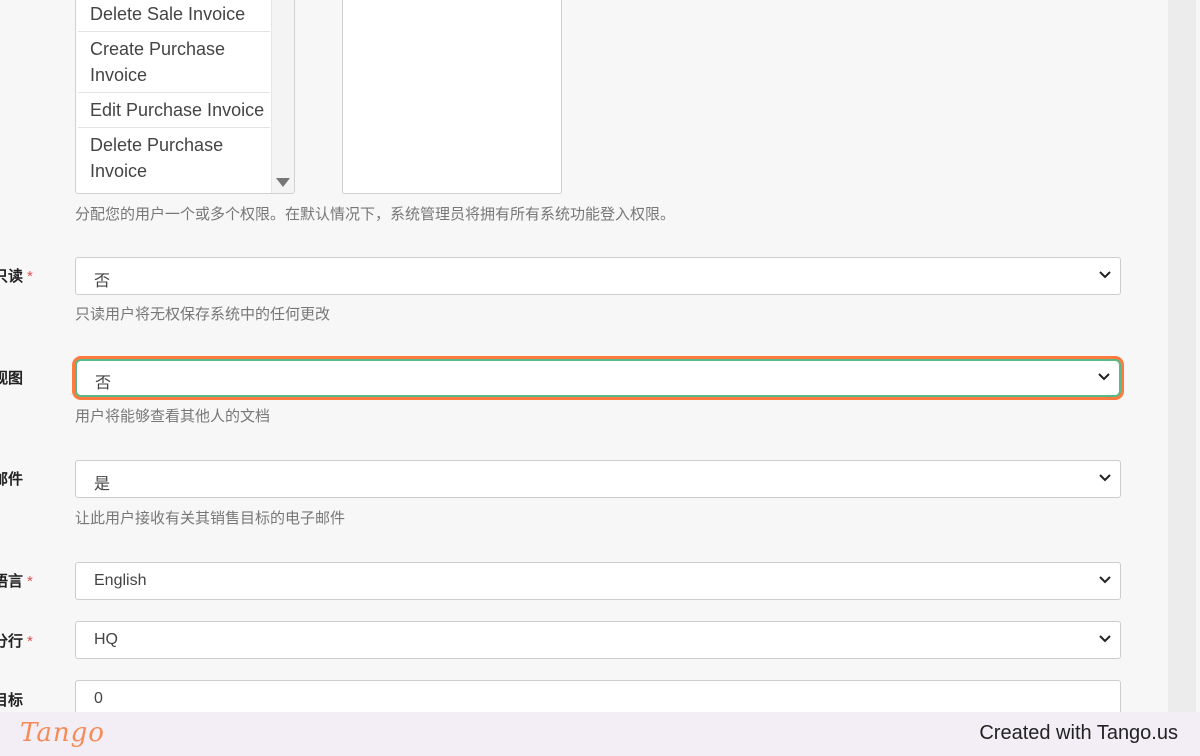  I want to click on view-select: 否, so click(598, 378).